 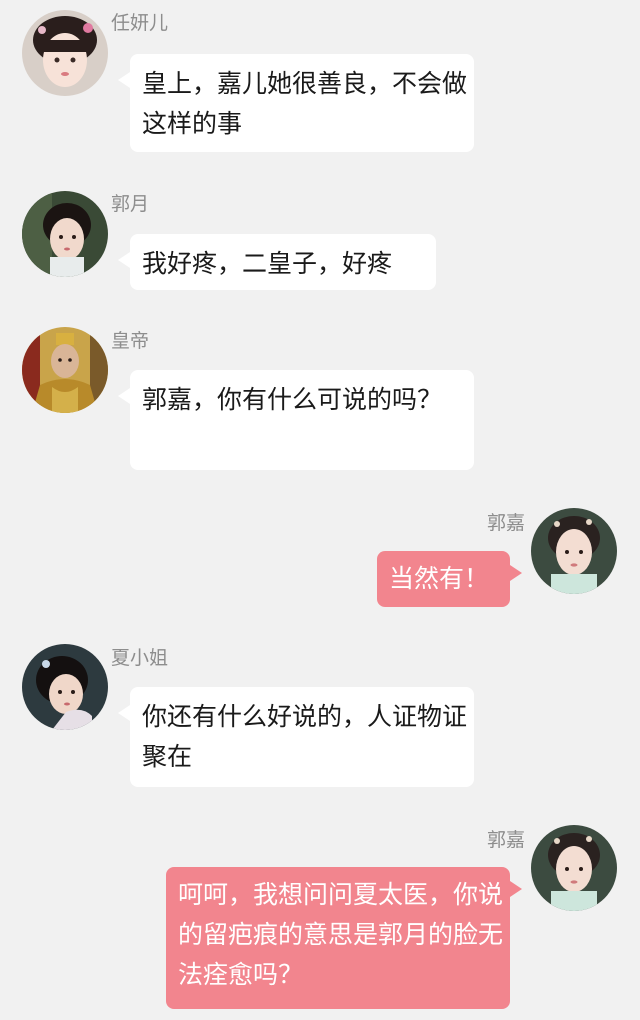 I want to click on avatar-xia-xiaojie-image, so click(x=65, y=687).